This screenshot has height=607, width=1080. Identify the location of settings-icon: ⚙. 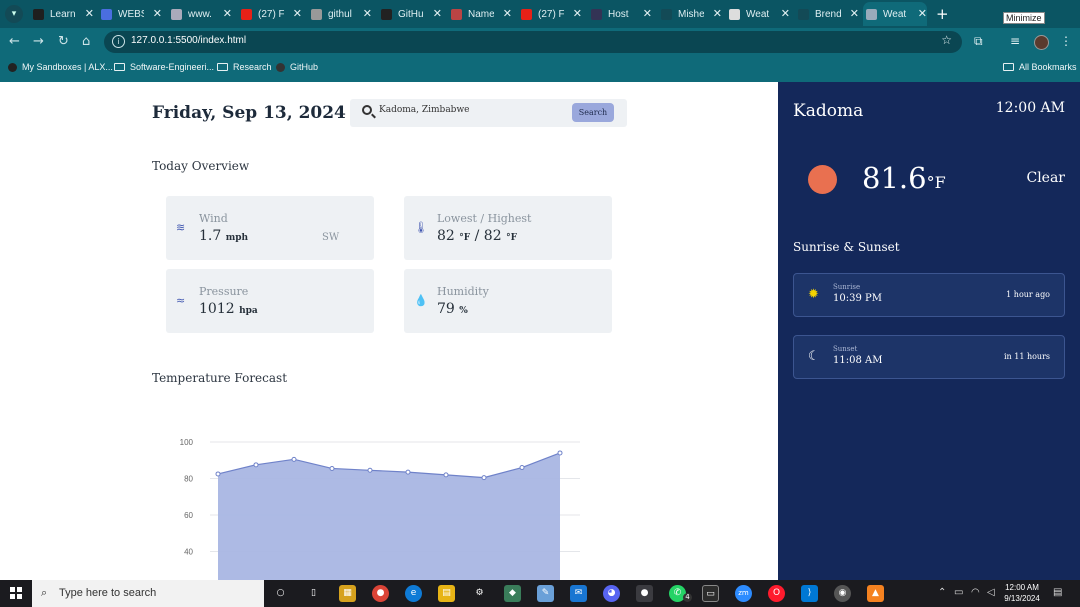
(479, 593).